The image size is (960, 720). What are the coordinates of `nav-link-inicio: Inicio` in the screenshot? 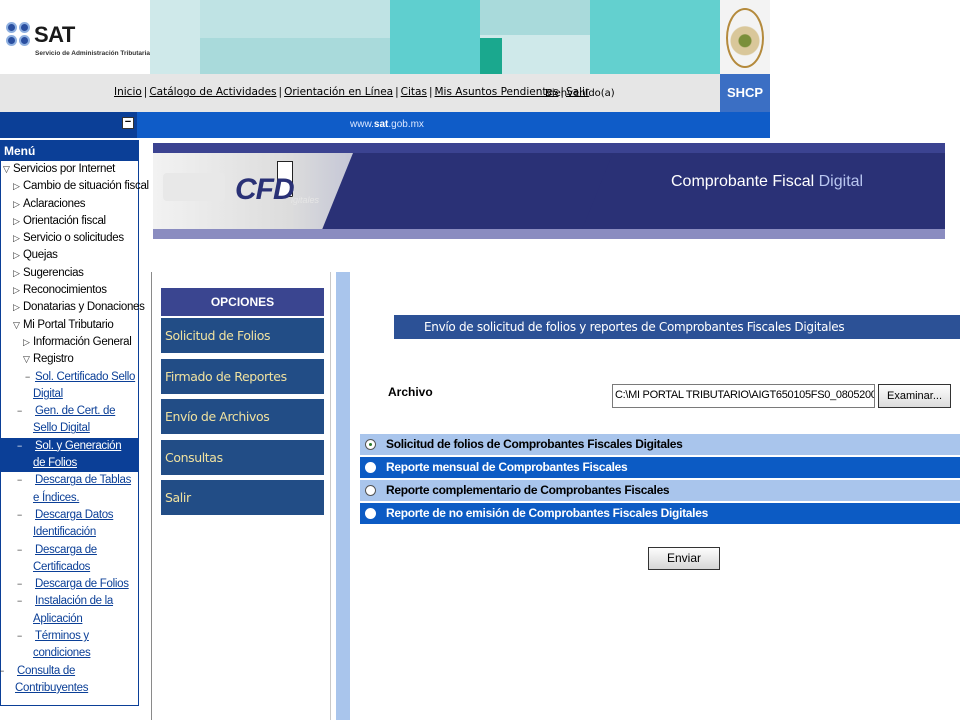 It's located at (128, 92).